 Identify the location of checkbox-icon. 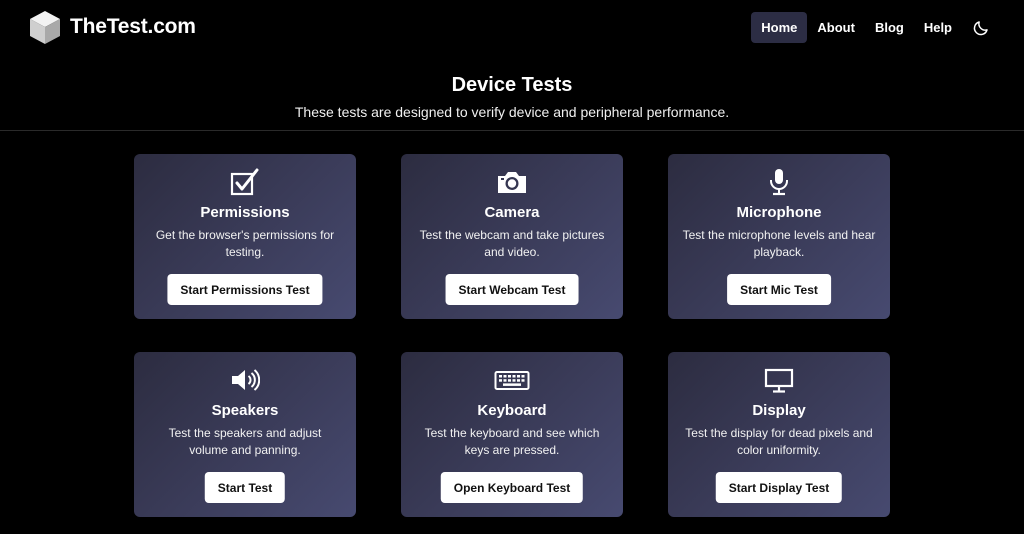
(244, 182).